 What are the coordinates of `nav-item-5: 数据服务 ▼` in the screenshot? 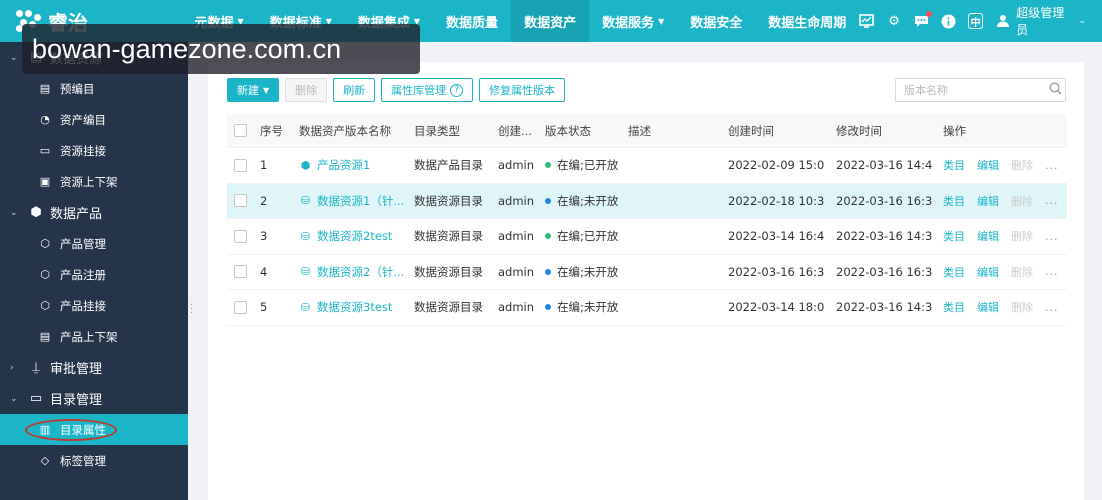 It's located at (633, 21).